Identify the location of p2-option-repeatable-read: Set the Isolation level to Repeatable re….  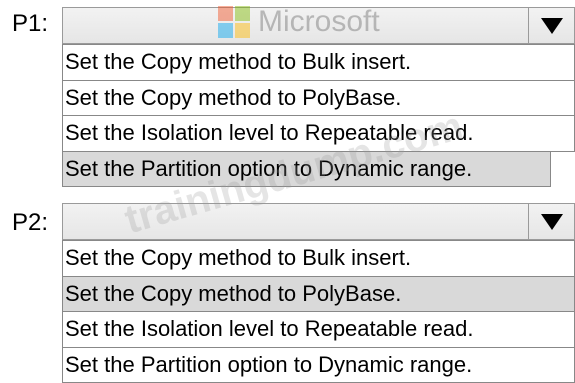
(318, 329).